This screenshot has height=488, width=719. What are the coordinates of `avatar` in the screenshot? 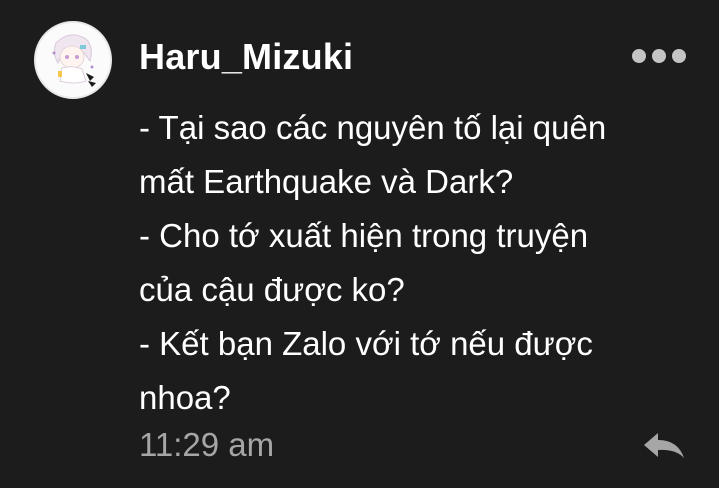 It's located at (73, 60).